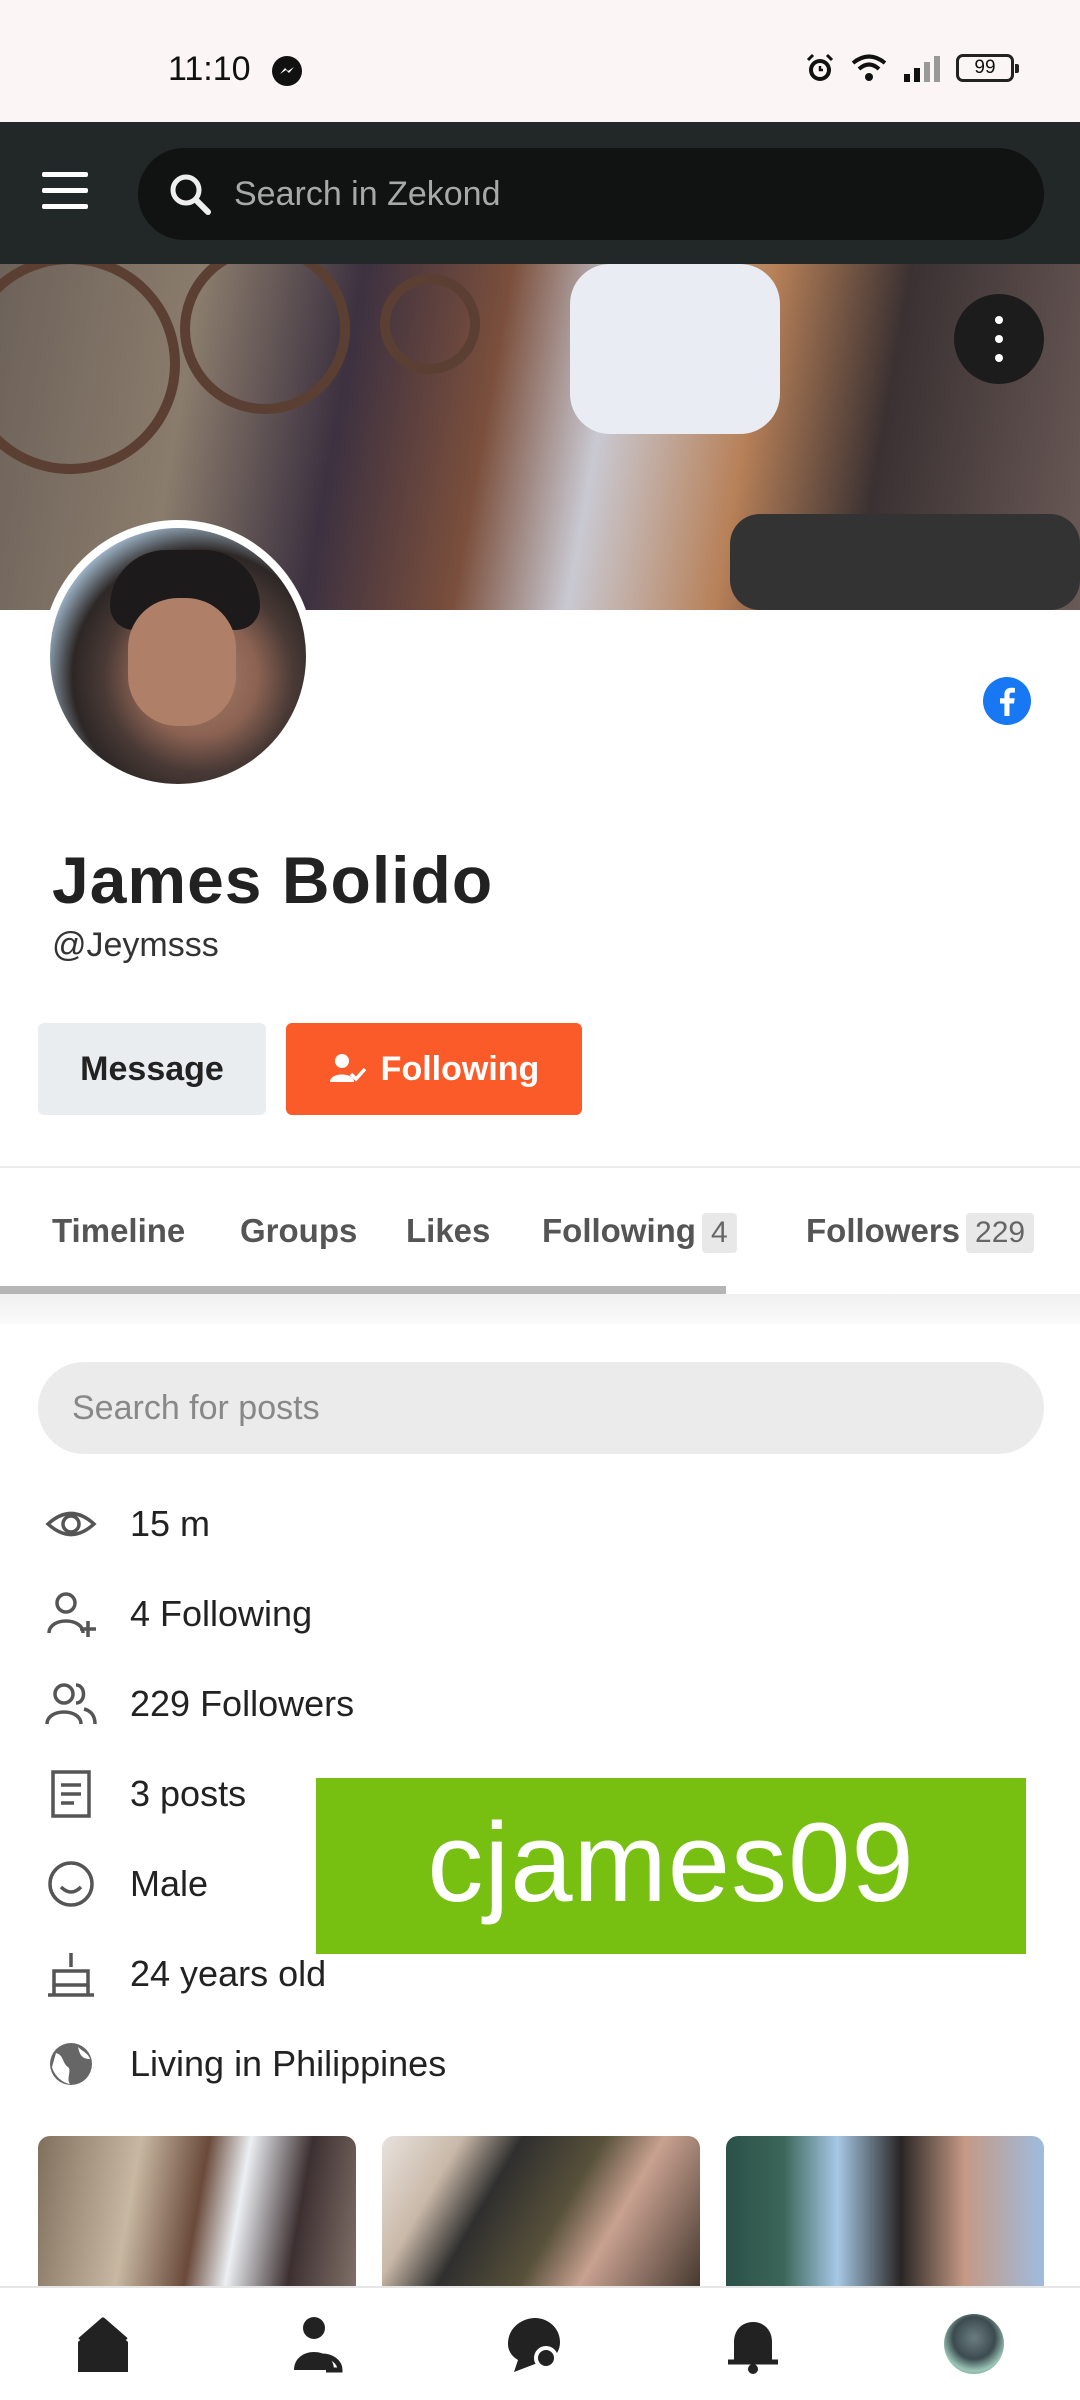 This screenshot has width=1080, height=2400. I want to click on user-plus-icon, so click(71, 1614).